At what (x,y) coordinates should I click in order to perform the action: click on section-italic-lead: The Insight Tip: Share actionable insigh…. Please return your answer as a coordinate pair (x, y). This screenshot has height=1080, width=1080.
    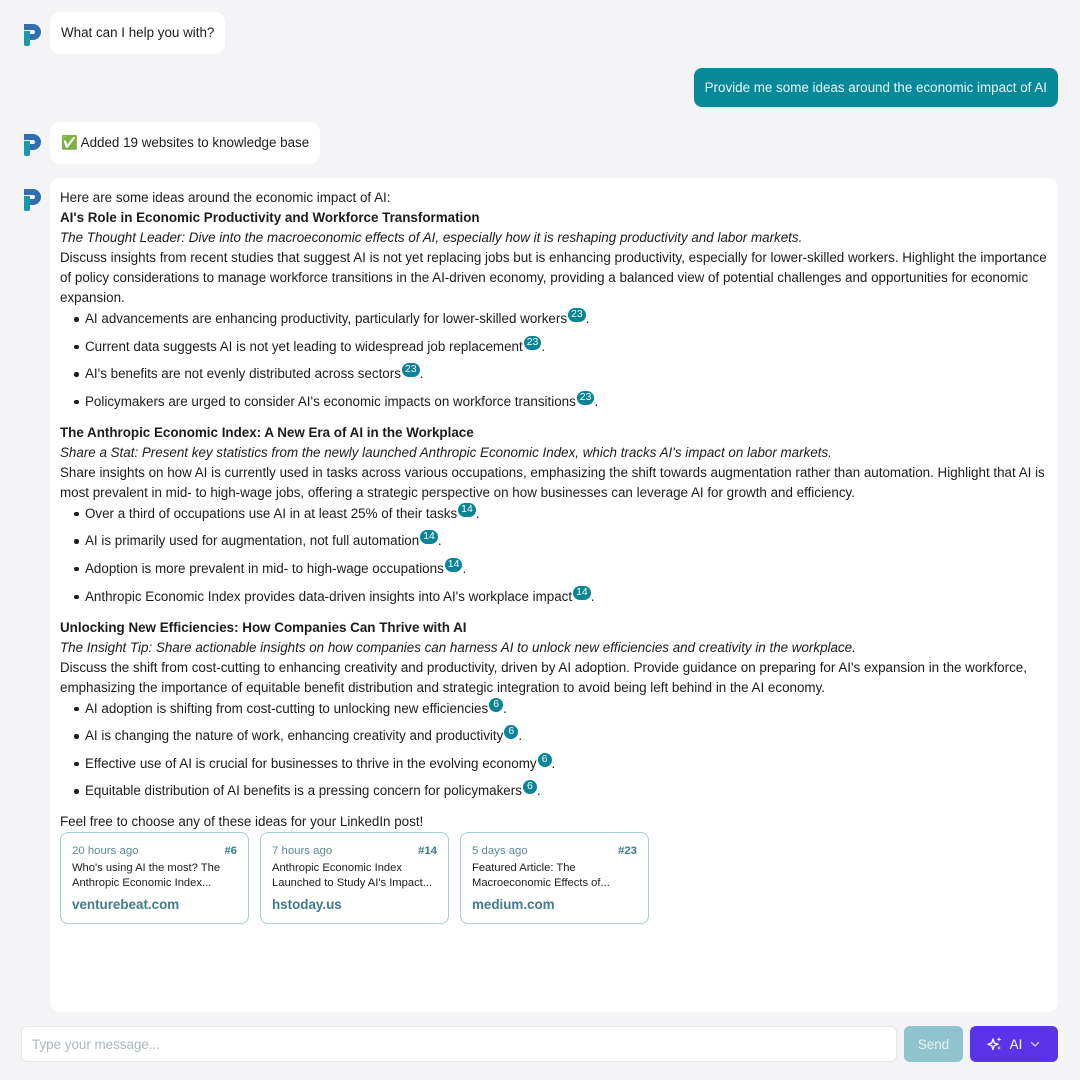
    Looking at the image, I should click on (458, 647).